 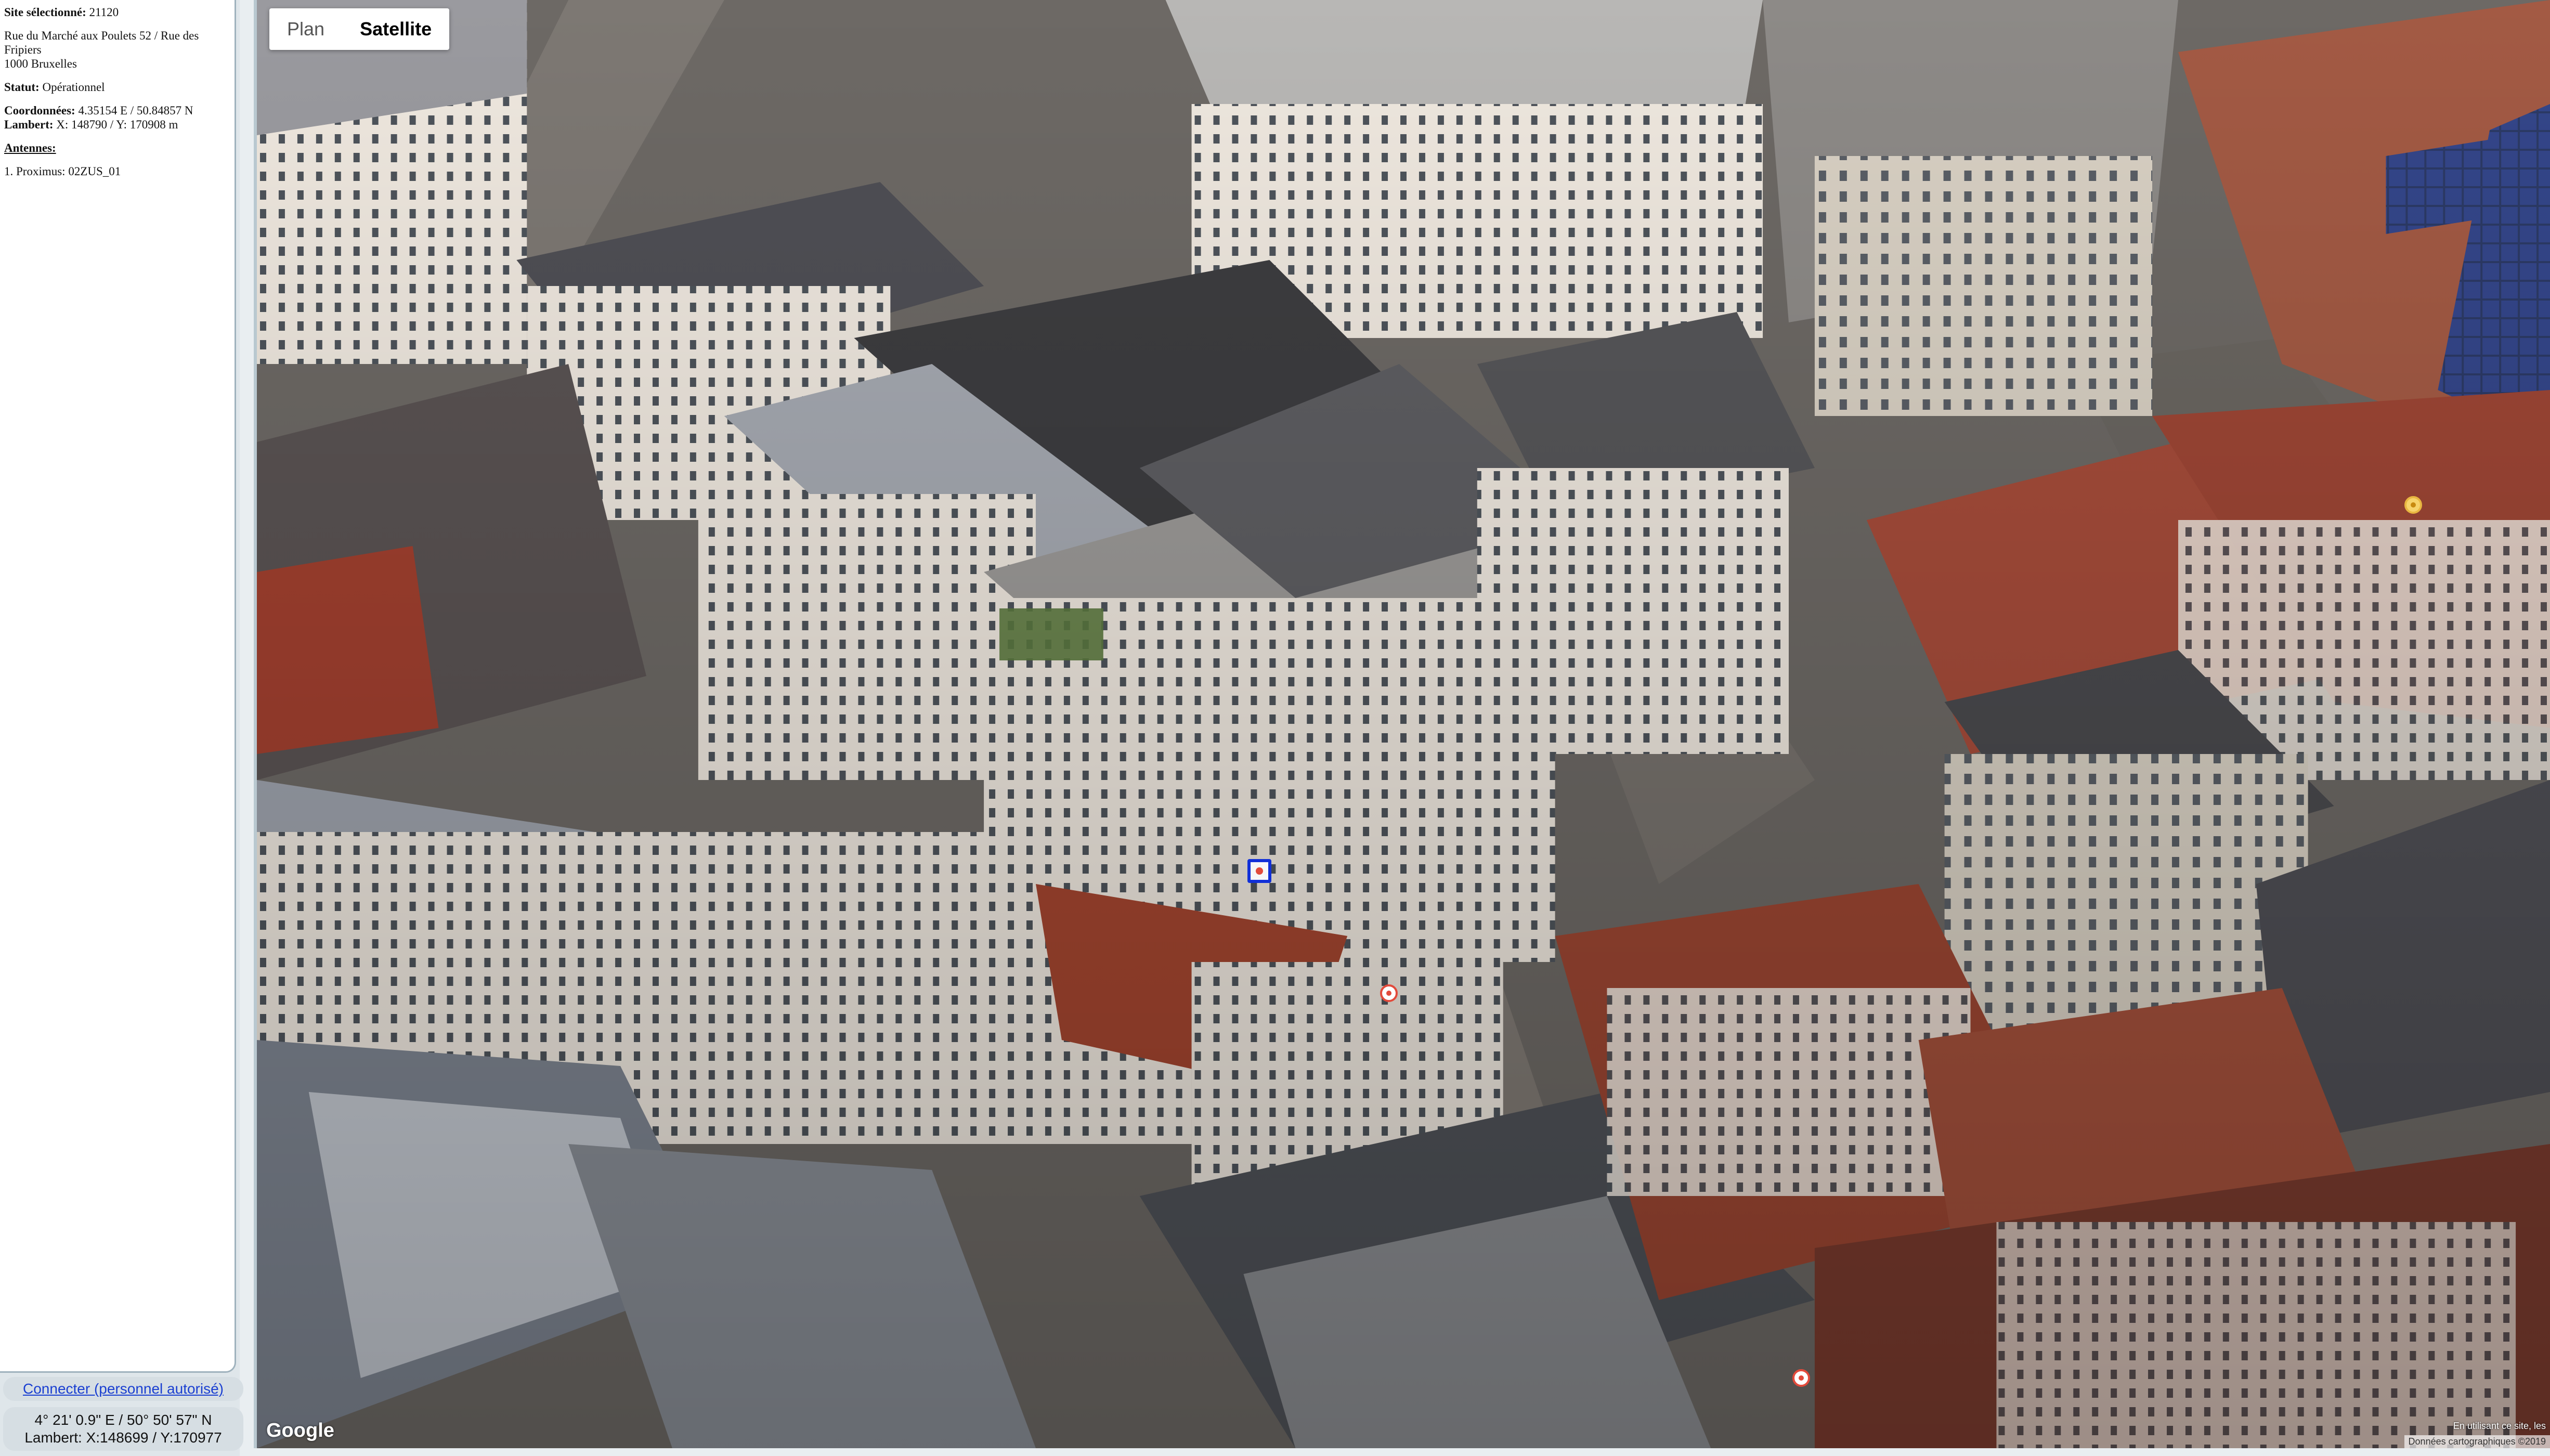 I want to click on login-link: Connecter (personnel autorisé), so click(x=123, y=1389).